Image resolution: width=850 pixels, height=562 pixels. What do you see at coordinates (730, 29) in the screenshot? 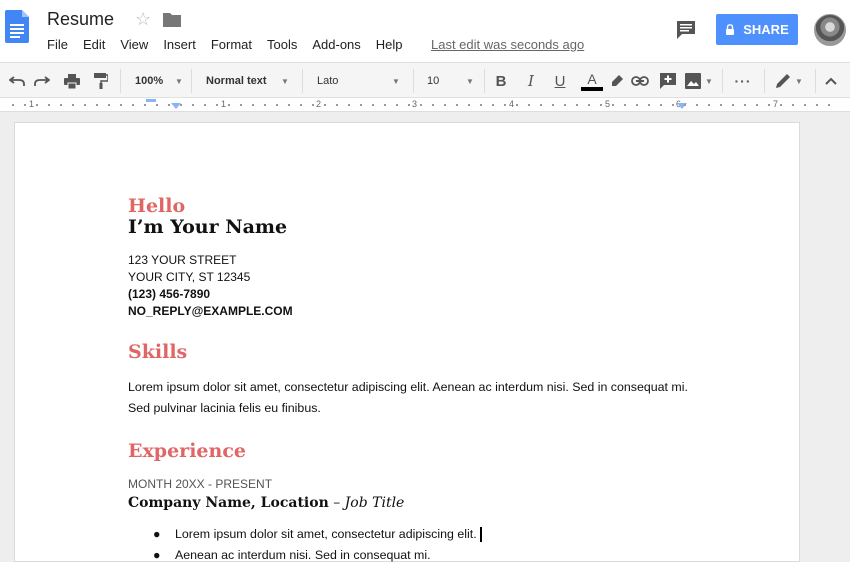
I see `lock-icon` at bounding box center [730, 29].